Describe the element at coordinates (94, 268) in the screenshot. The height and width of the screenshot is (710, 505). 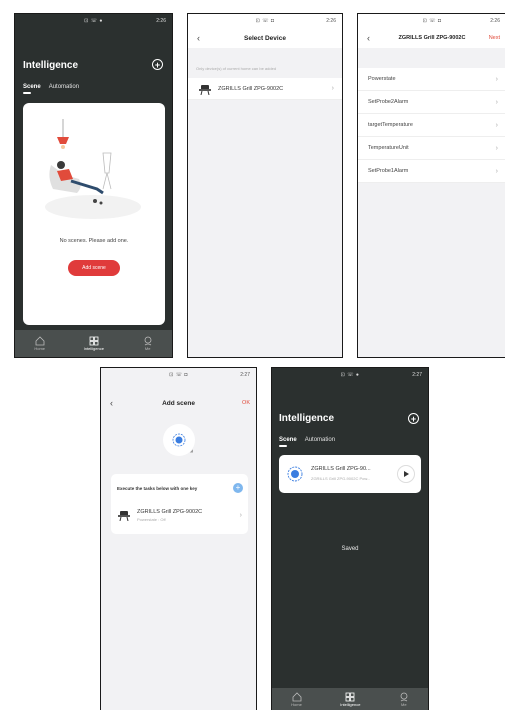
I see `add-scene-button: Add scene` at that location.